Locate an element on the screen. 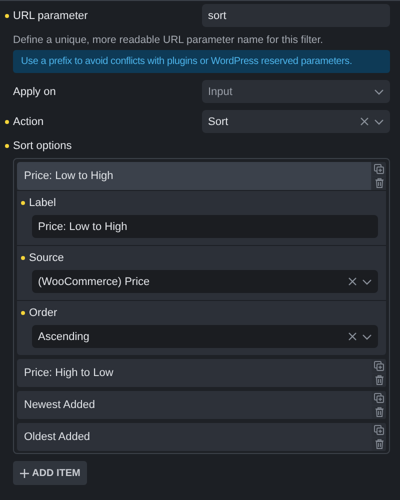 This screenshot has width=400, height=500. field-label: Action is located at coordinates (28, 122).